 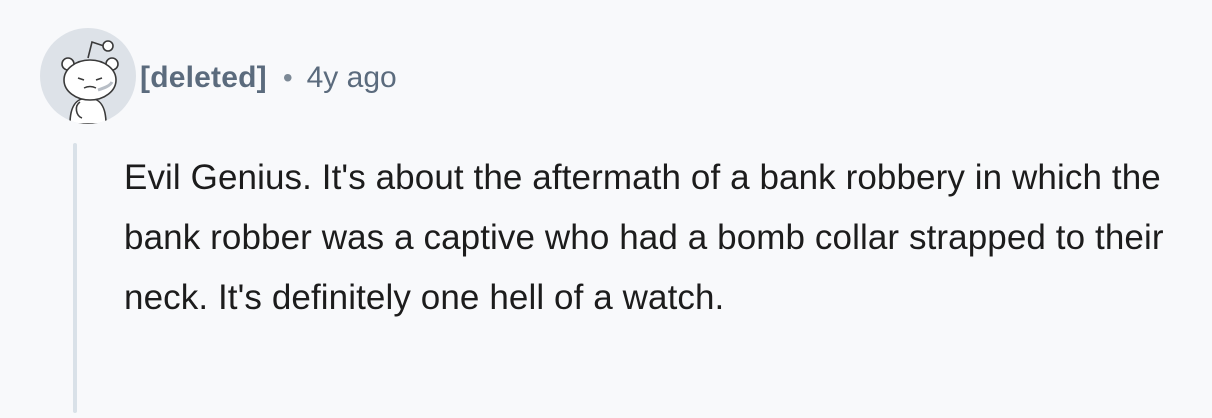 What do you see at coordinates (352, 78) in the screenshot?
I see `comment-timestamp: 4y ago` at bounding box center [352, 78].